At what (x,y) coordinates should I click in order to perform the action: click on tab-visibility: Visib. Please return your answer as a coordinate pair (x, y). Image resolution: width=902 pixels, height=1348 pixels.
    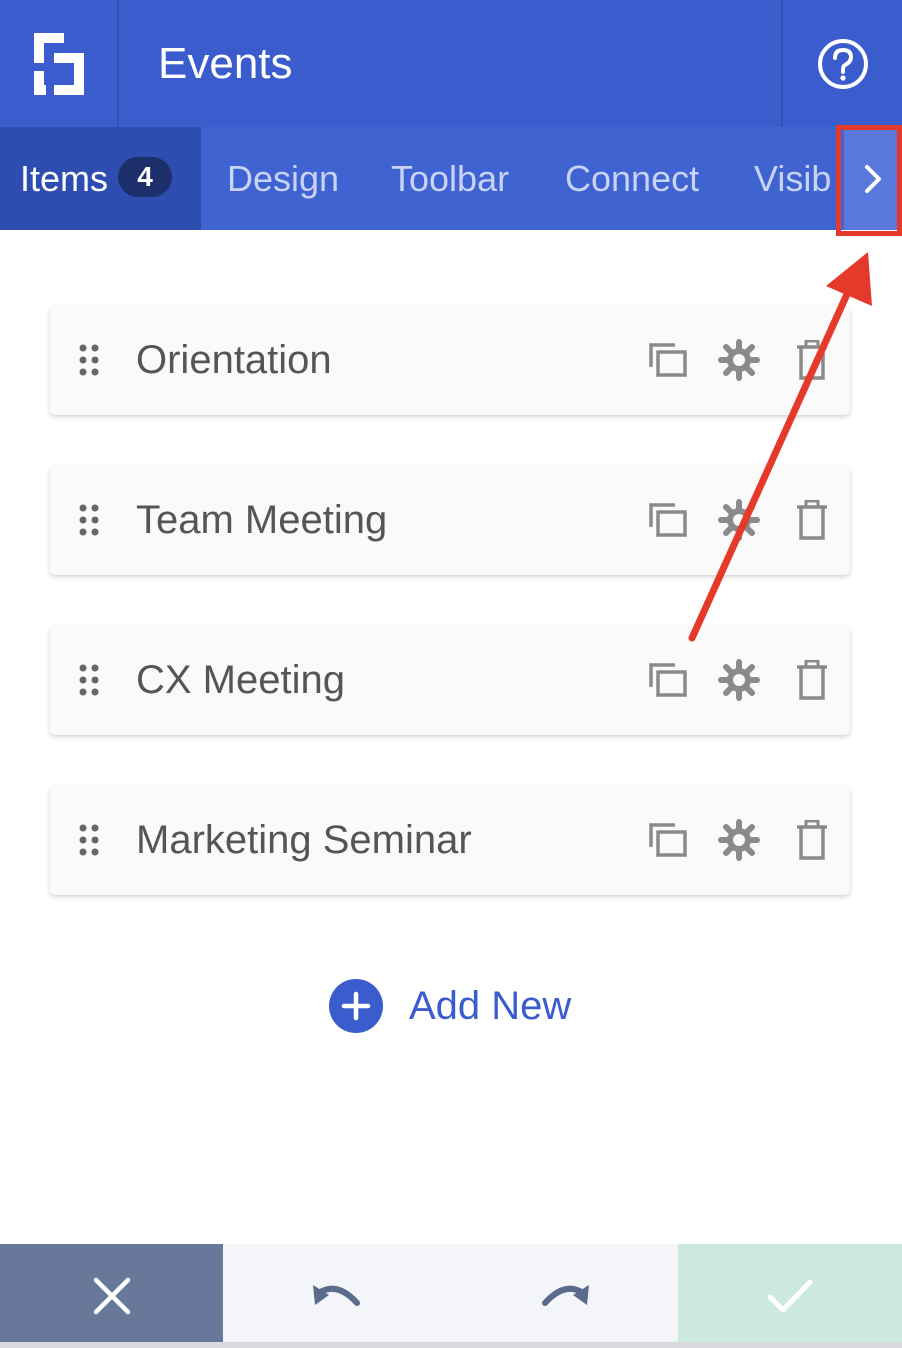
    Looking at the image, I should click on (792, 178).